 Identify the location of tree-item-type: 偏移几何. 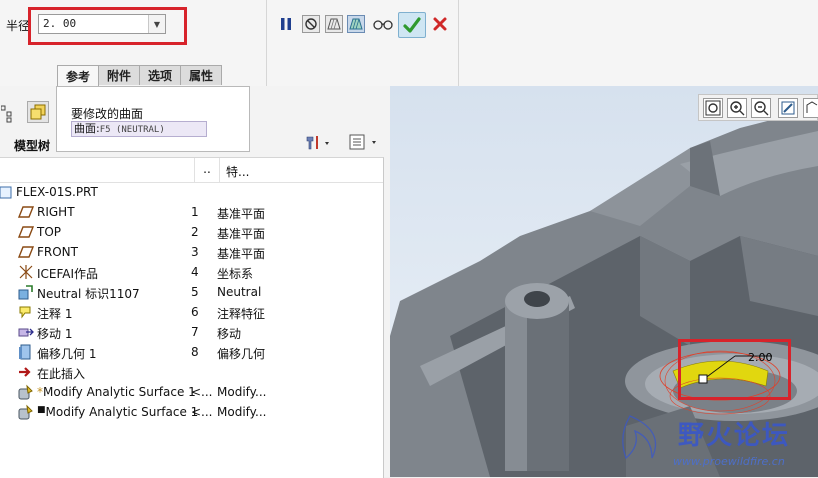
(241, 354).